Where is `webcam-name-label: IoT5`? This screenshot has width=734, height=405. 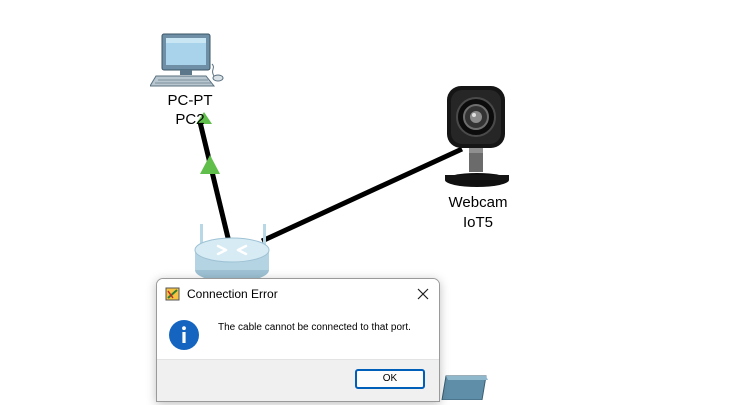
webcam-name-label: IoT5 is located at coordinates (477, 222).